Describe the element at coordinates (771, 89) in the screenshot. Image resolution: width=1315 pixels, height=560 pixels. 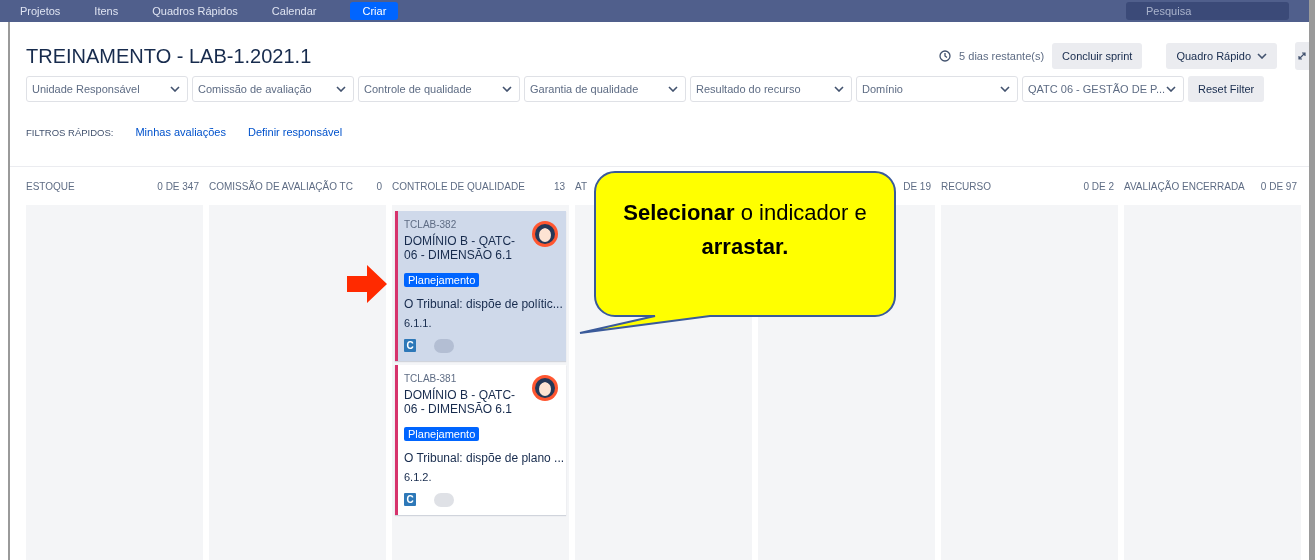
I see `filter-dropdown: Resultado do recurso` at that location.